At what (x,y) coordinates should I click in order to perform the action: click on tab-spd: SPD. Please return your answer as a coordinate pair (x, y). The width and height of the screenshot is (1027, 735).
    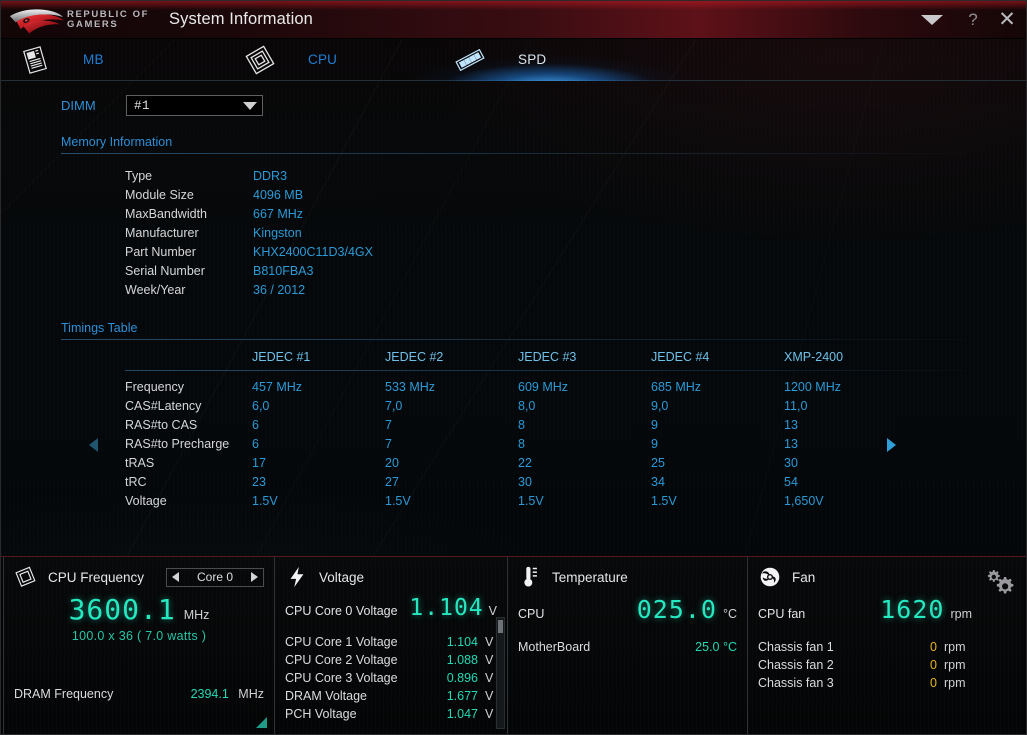
    Looking at the image, I should click on (549, 60).